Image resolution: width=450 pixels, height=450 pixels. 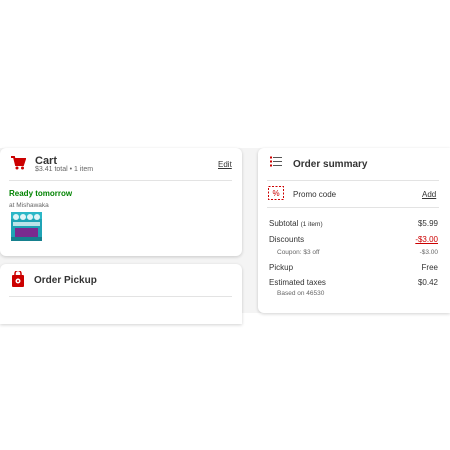 I want to click on add-promo-link: Add, so click(x=429, y=194).